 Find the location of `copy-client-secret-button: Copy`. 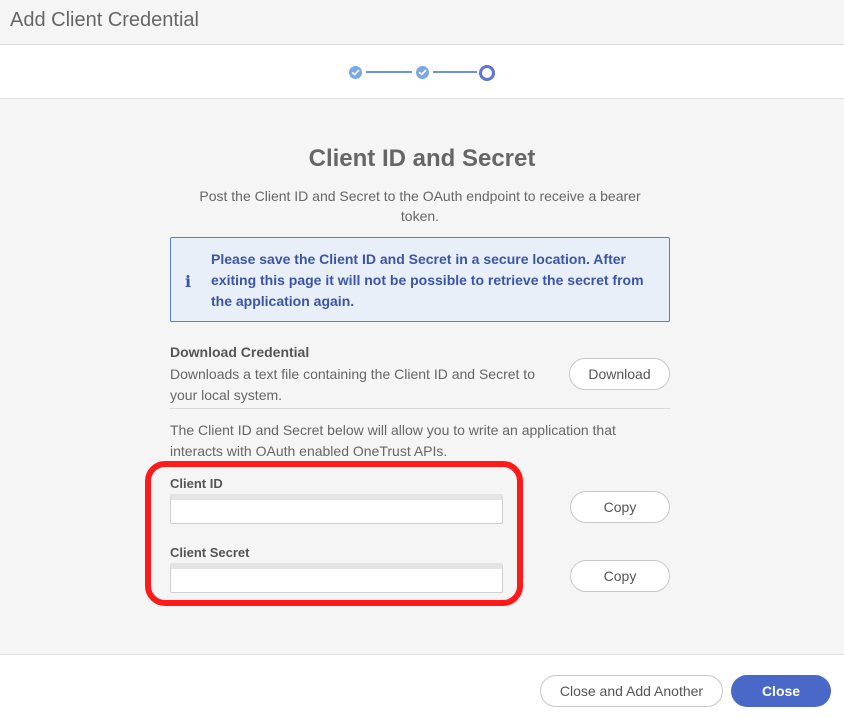

copy-client-secret-button: Copy is located at coordinates (620, 576).